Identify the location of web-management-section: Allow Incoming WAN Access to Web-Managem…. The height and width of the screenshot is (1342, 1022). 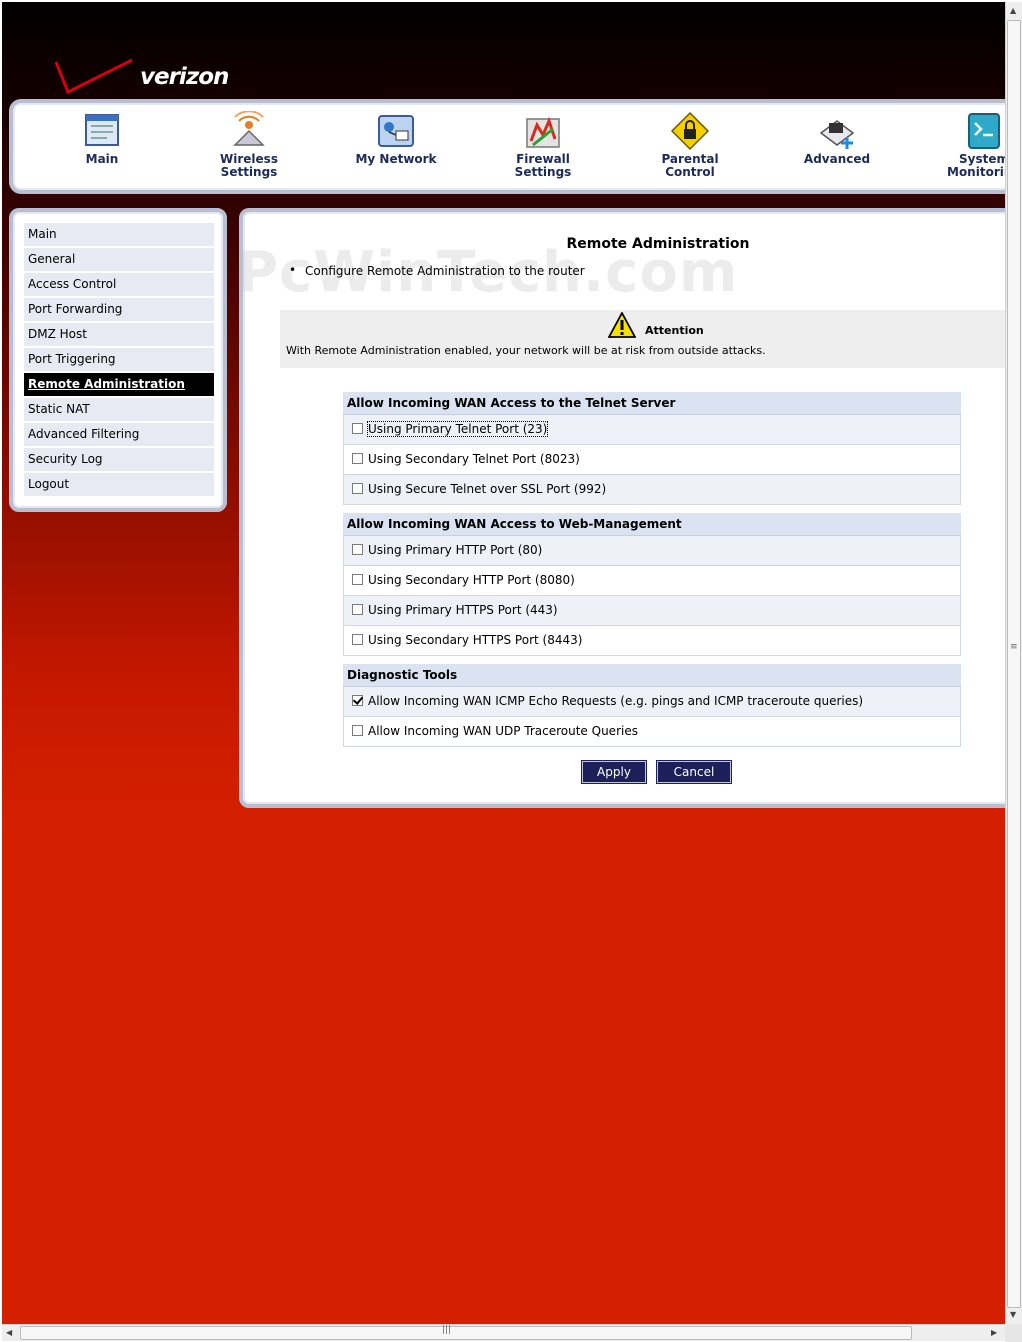
(652, 584).